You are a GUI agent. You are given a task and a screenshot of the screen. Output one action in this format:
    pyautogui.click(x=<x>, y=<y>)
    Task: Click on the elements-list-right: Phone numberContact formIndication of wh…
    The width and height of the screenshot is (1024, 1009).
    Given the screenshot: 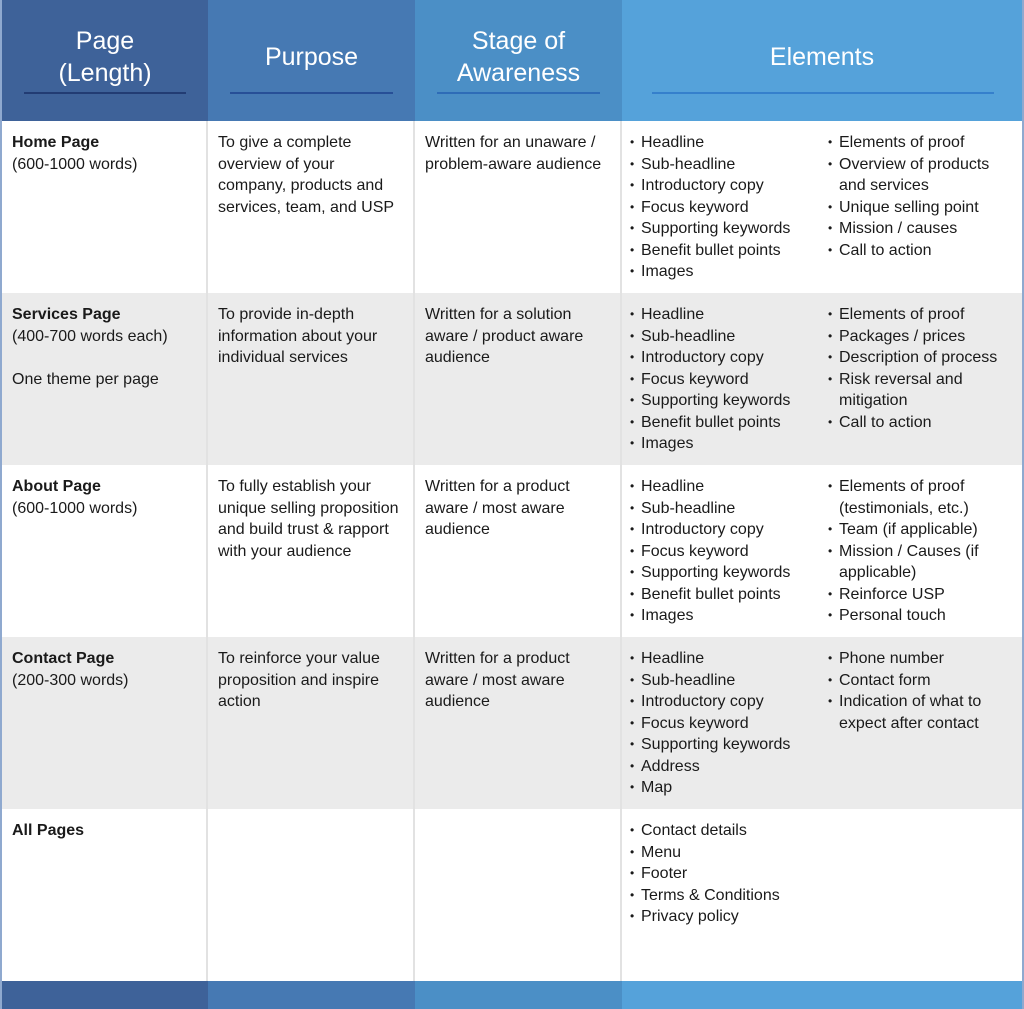 What is the action you would take?
    pyautogui.click(x=920, y=728)
    